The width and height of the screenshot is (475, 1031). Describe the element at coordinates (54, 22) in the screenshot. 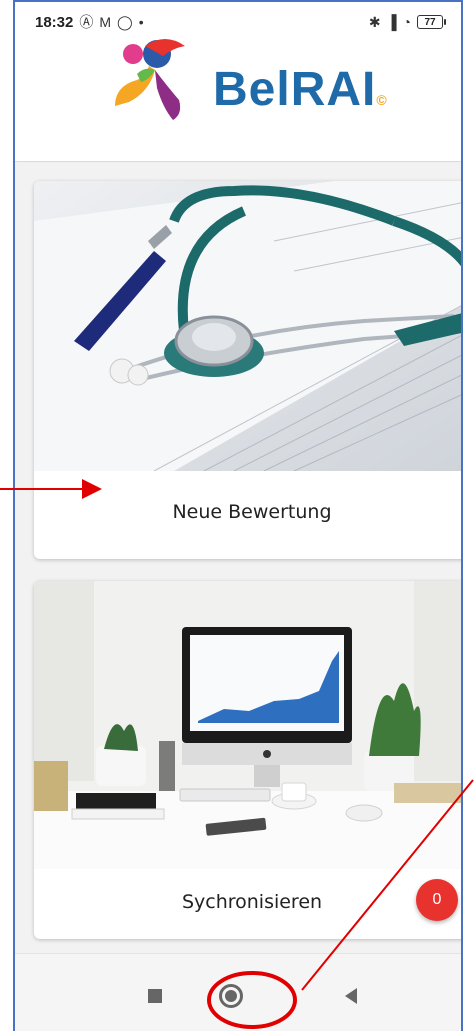

I see `status-time: 18:32` at that location.